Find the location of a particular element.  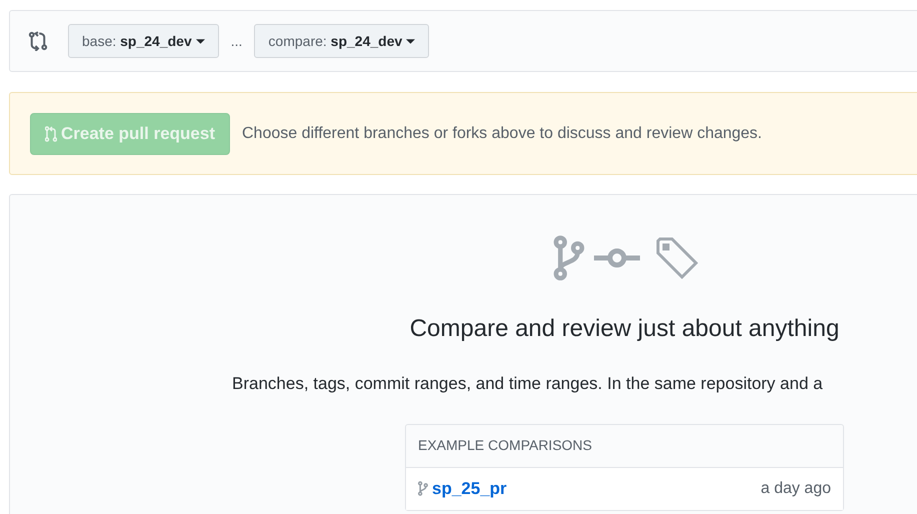

branch-select-button: compare: sp_24_dev is located at coordinates (342, 41).